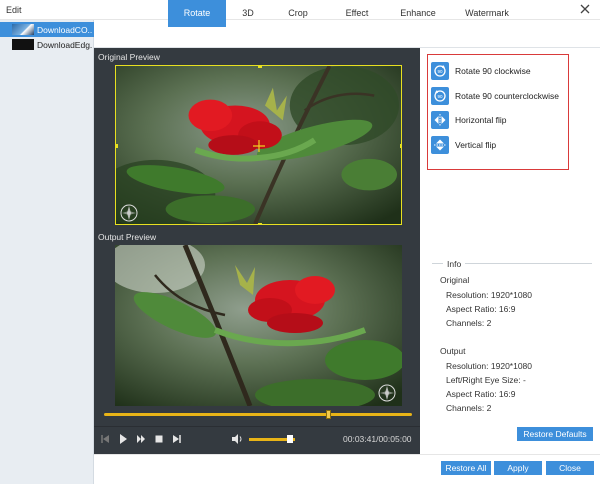 The width and height of the screenshot is (600, 484). I want to click on info-legend: Info, so click(454, 264).